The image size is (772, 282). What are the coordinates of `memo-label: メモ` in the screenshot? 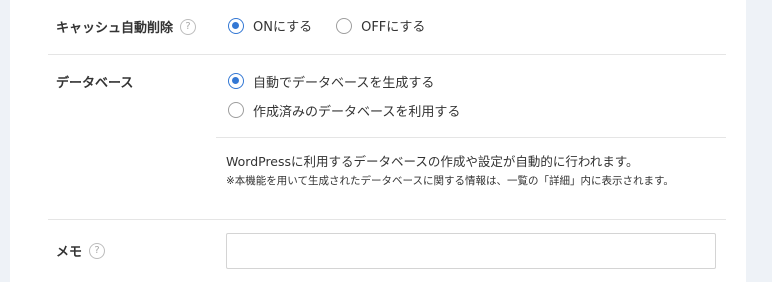 It's located at (69, 252).